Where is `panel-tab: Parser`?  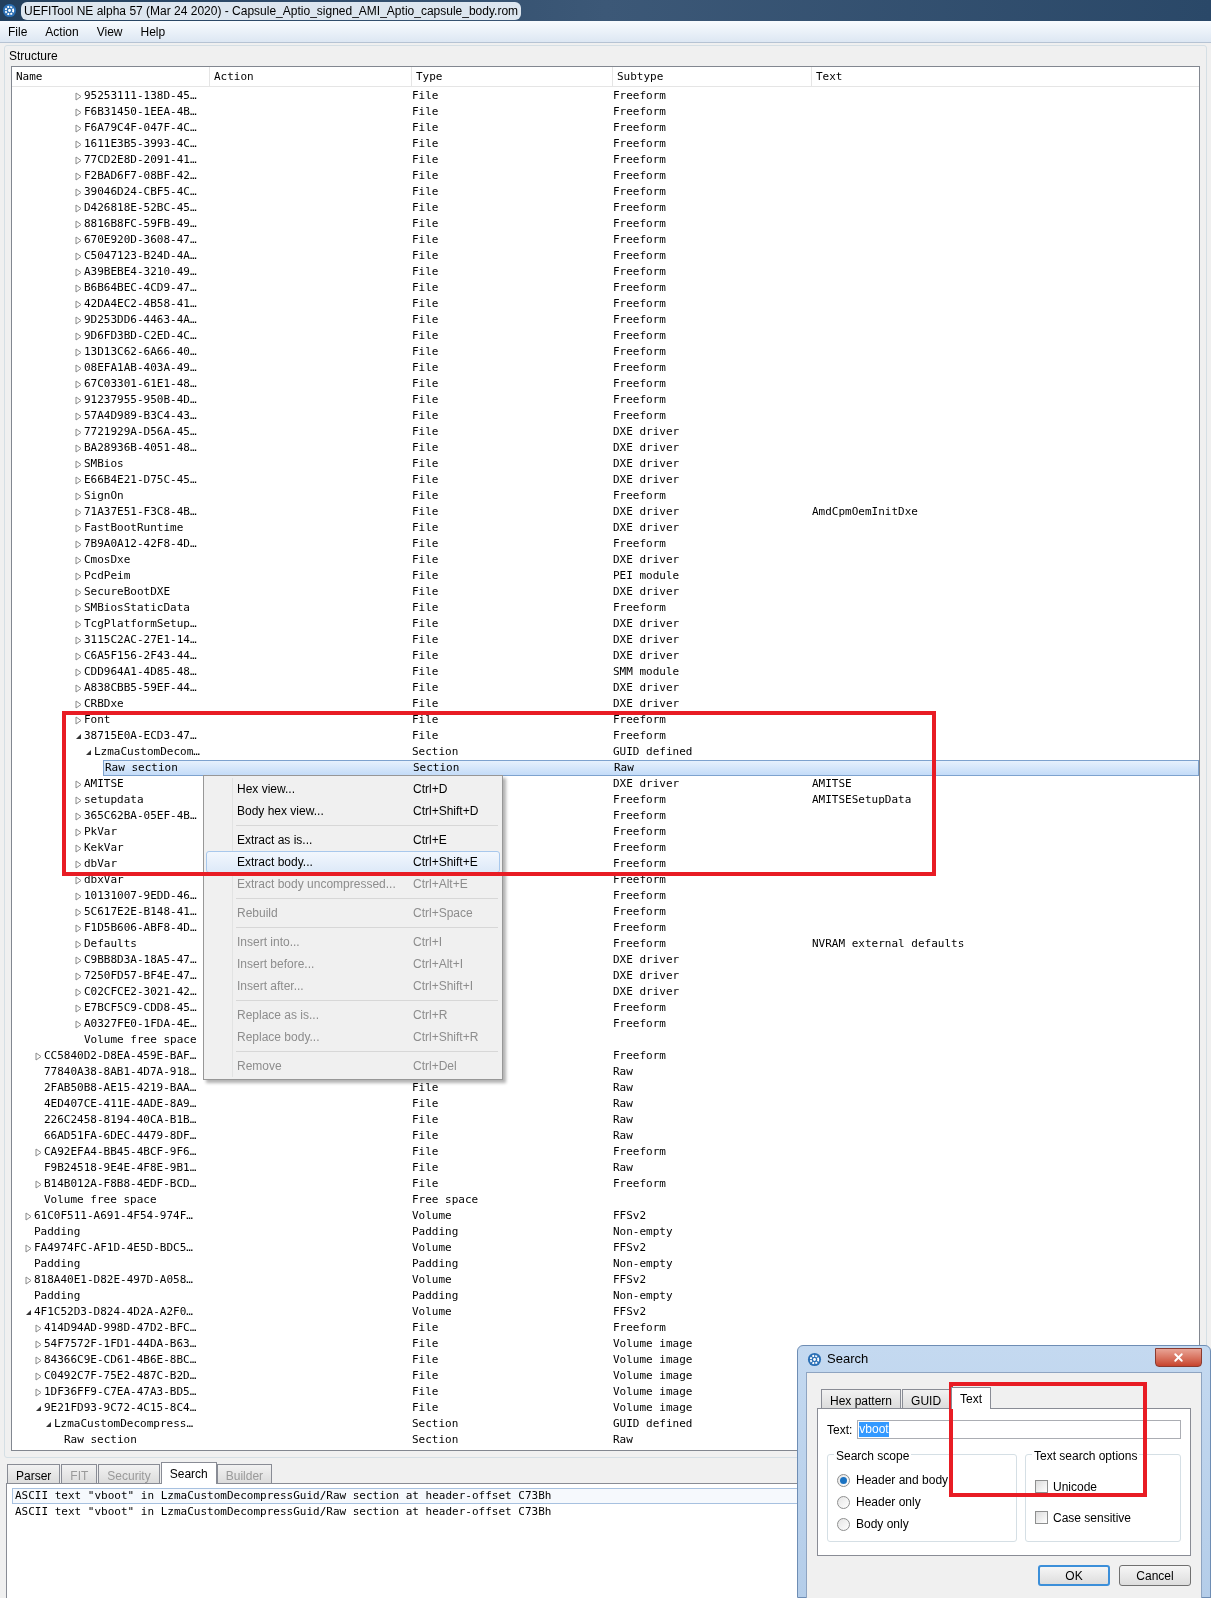 panel-tab: Parser is located at coordinates (34, 1473).